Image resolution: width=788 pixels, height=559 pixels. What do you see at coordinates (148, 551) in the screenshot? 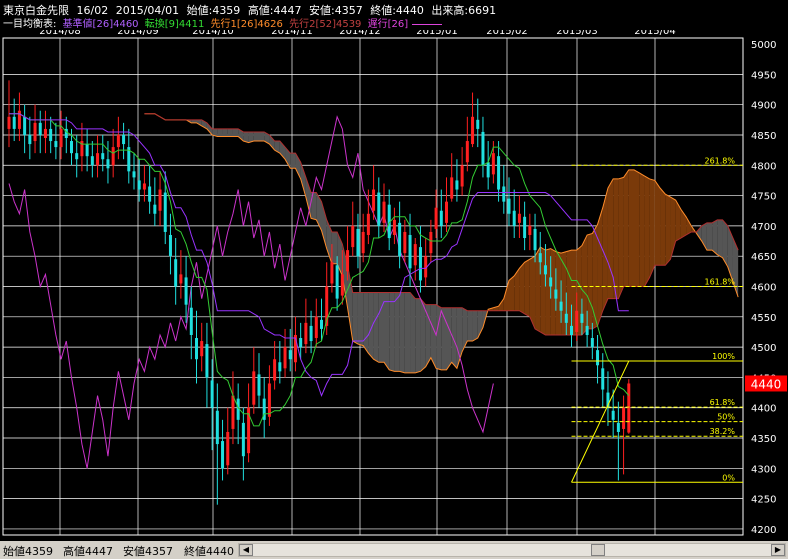
I see `footer-low: 安値4357` at bounding box center [148, 551].